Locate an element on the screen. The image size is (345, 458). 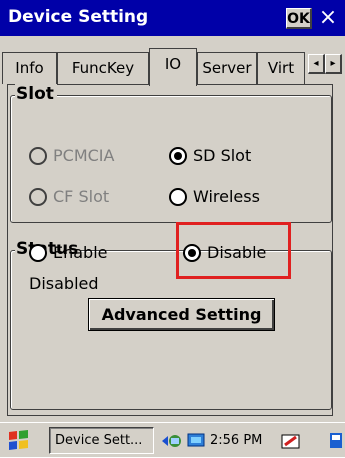
desktop-icon is located at coordinates (336, 444).